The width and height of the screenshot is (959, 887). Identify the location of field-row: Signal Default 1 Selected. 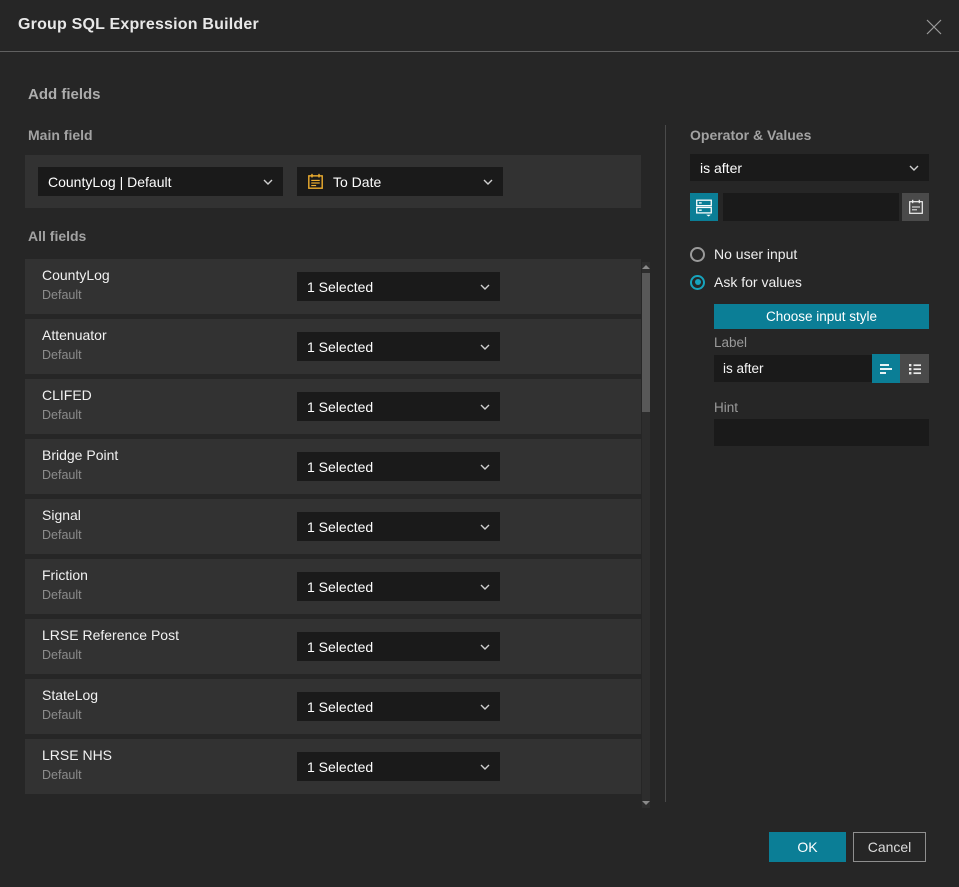
(333, 526).